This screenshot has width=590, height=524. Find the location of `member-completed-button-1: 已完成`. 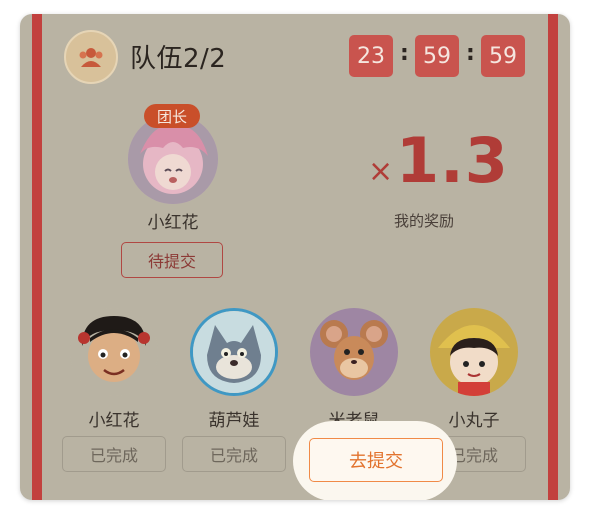

member-completed-button-1: 已完成 is located at coordinates (114, 454).